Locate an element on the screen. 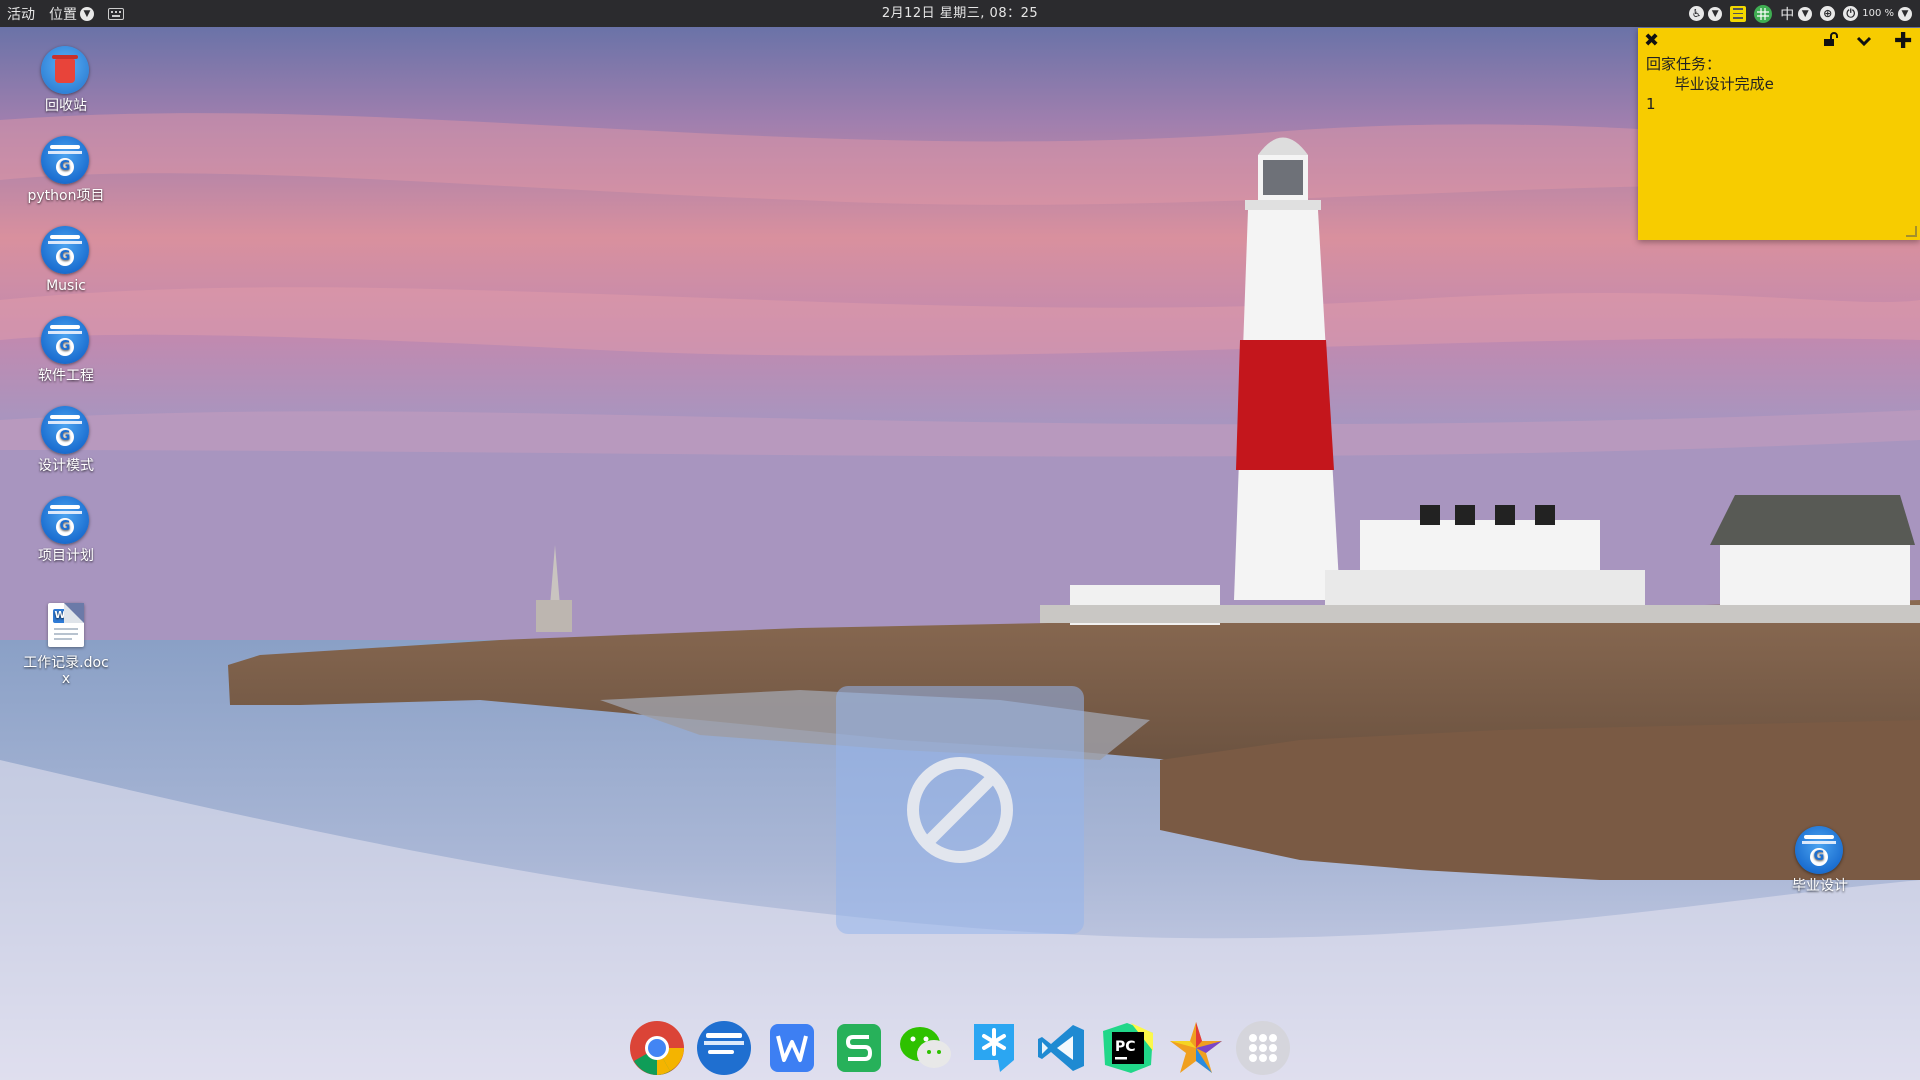 The width and height of the screenshot is (1920, 1080). desktop-icon-work-log-docx: W 工作记录.docx is located at coordinates (66, 643).